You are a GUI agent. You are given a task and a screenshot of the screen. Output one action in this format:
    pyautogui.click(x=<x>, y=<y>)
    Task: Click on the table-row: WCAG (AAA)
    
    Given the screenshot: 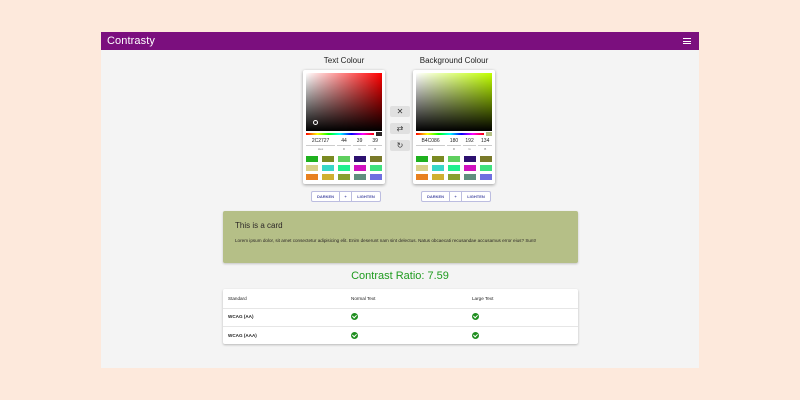 What is the action you would take?
    pyautogui.click(x=400, y=335)
    